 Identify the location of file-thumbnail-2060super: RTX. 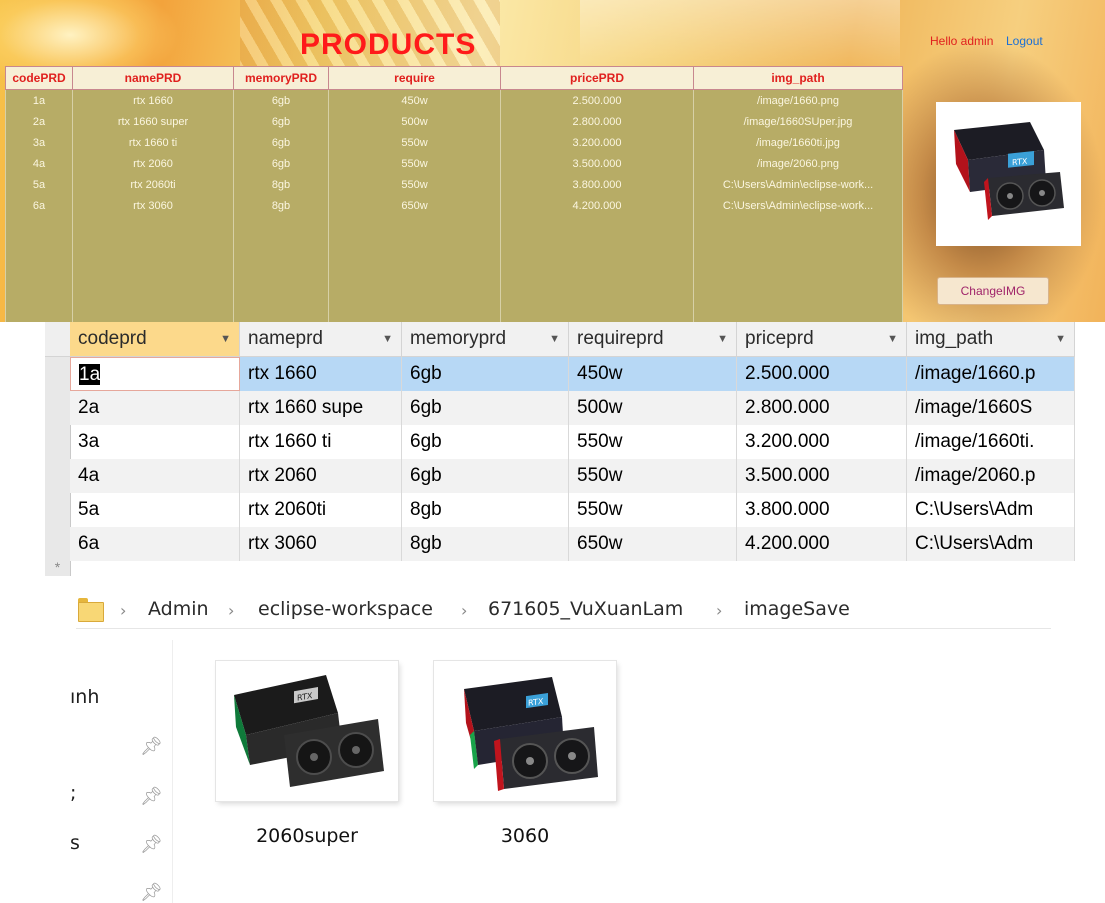
(307, 731).